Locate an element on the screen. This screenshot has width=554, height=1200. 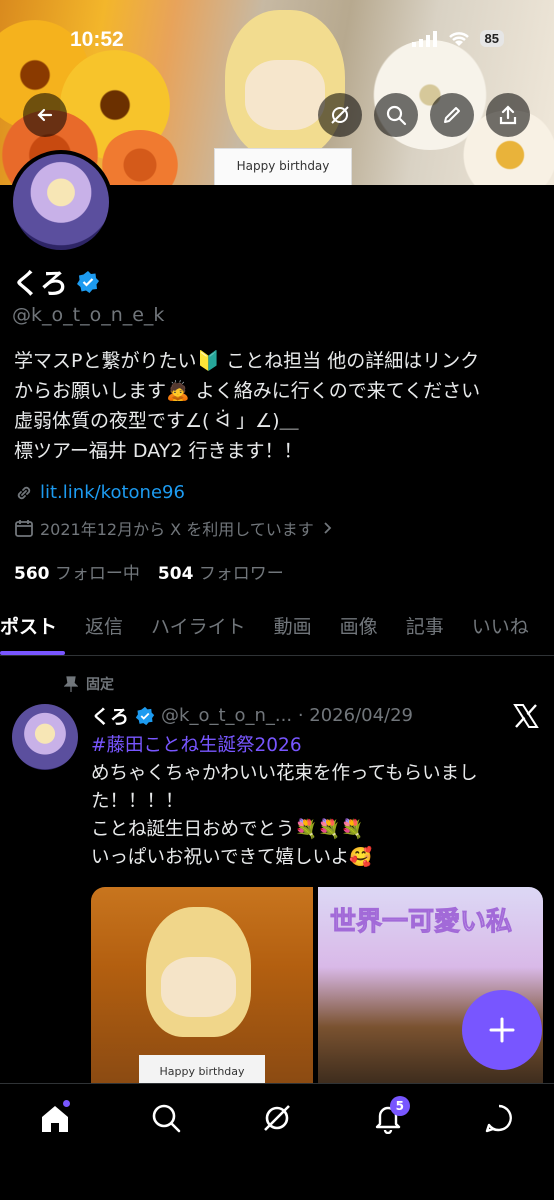
plush-face is located at coordinates (198, 987).